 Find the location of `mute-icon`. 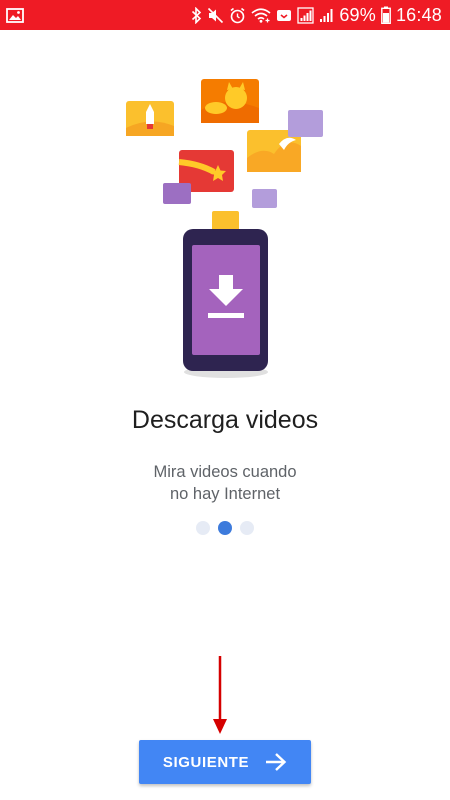

mute-icon is located at coordinates (215, 15).